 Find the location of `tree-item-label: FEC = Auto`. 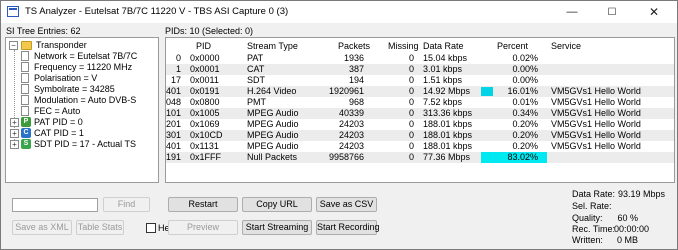

tree-item-label: FEC = Auto is located at coordinates (57, 111).